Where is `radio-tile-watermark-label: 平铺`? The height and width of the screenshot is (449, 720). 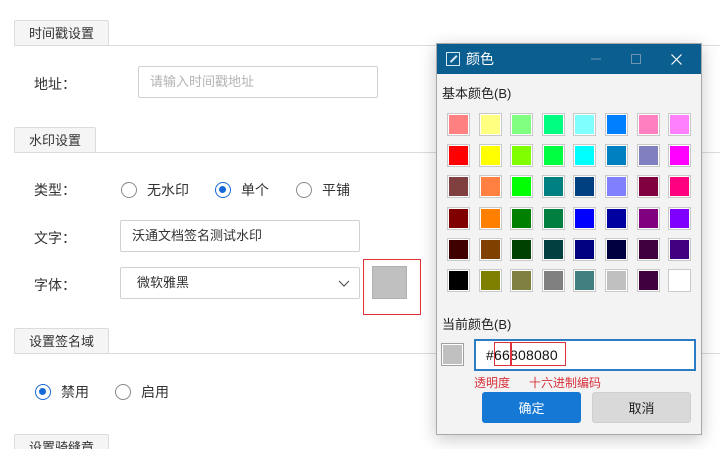
radio-tile-watermark-label: 平铺 is located at coordinates (336, 190).